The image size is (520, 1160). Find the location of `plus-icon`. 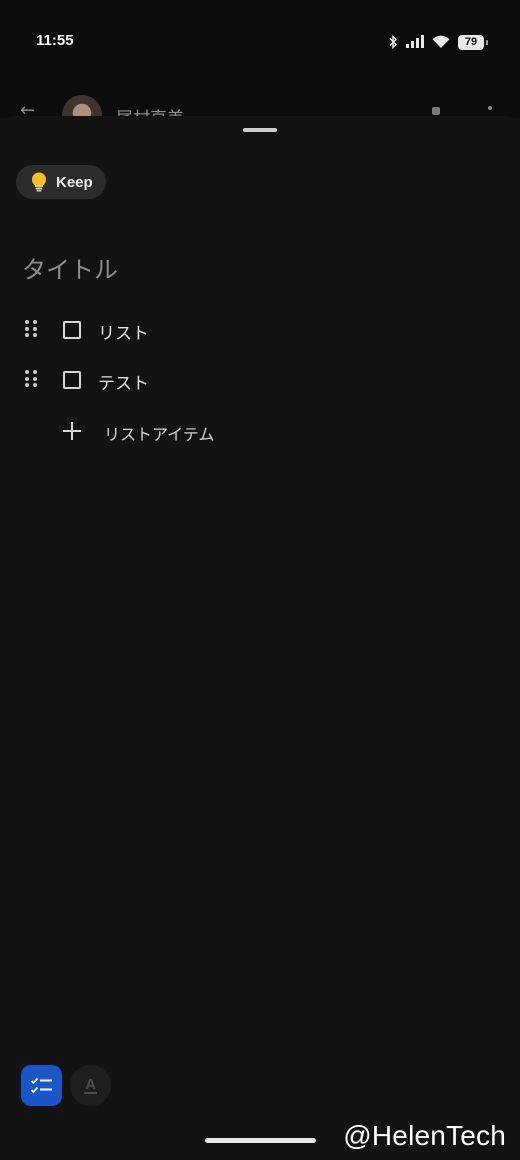

plus-icon is located at coordinates (72, 431).